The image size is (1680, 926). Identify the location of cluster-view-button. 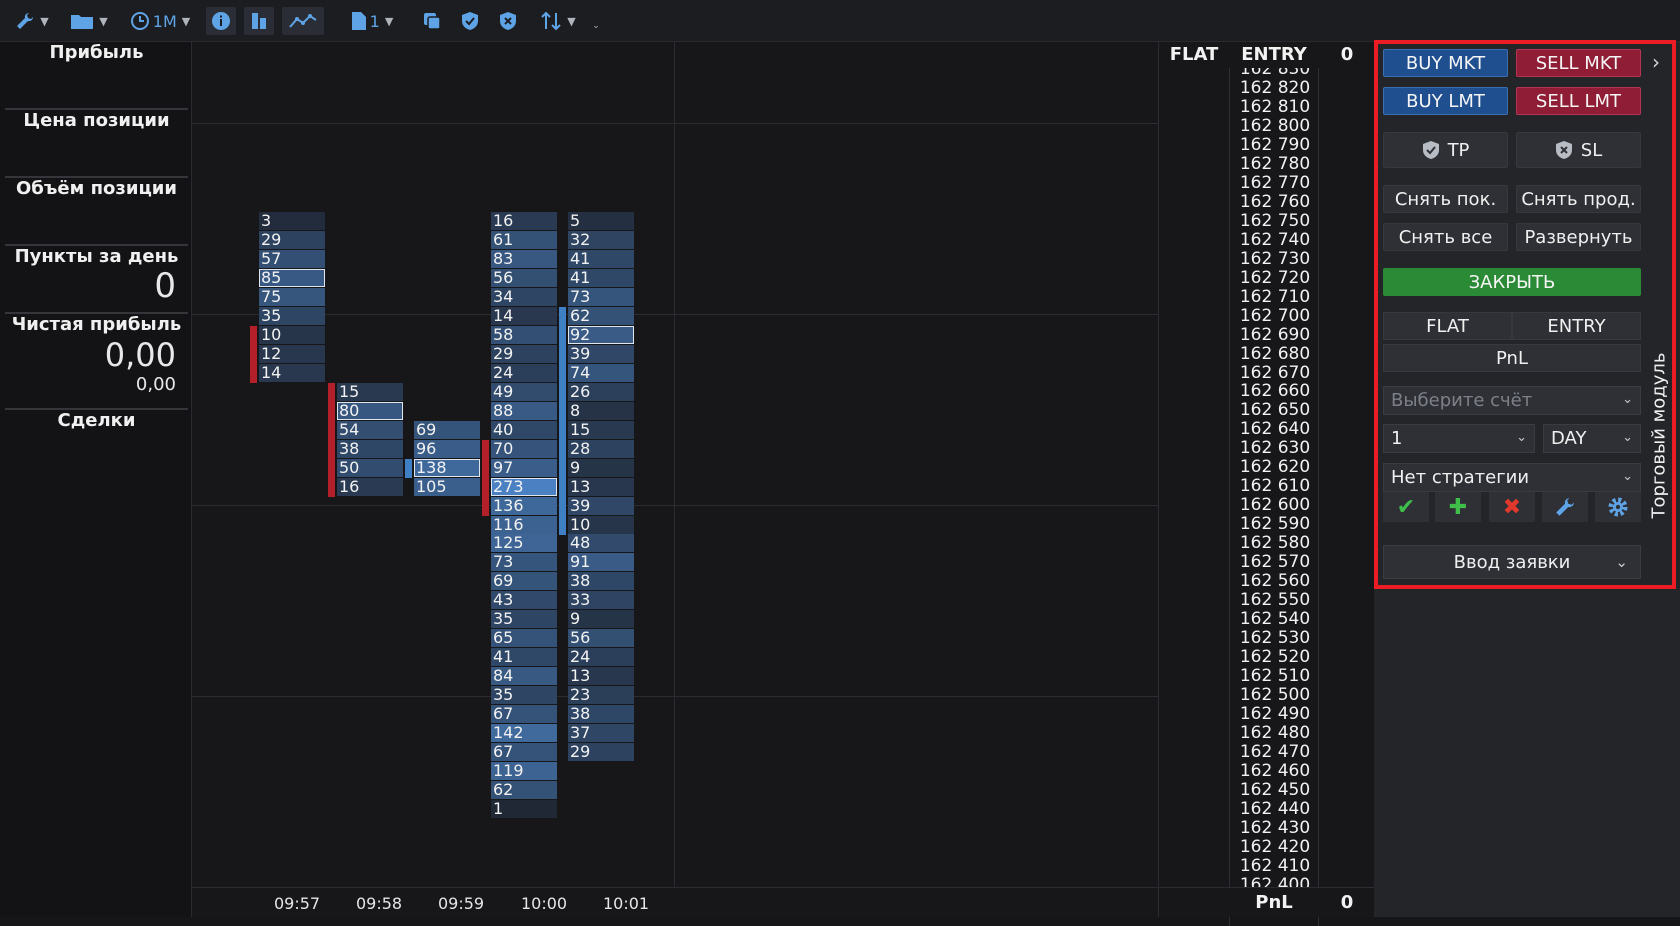
(259, 21).